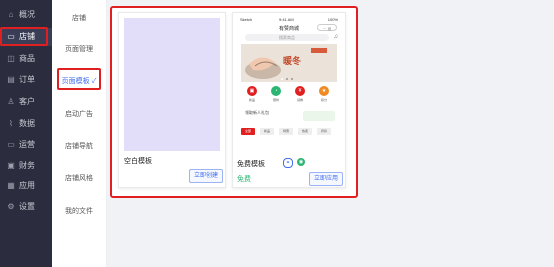  Describe the element at coordinates (305, 131) in the screenshot. I see `product-tab: 热卖` at that location.